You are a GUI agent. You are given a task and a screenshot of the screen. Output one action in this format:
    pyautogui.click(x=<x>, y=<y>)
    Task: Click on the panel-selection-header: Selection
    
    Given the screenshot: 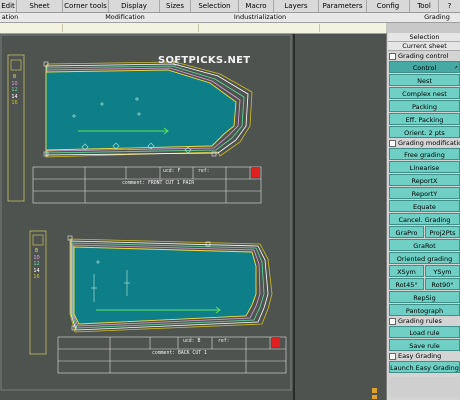 What is the action you would take?
    pyautogui.click(x=424, y=37)
    